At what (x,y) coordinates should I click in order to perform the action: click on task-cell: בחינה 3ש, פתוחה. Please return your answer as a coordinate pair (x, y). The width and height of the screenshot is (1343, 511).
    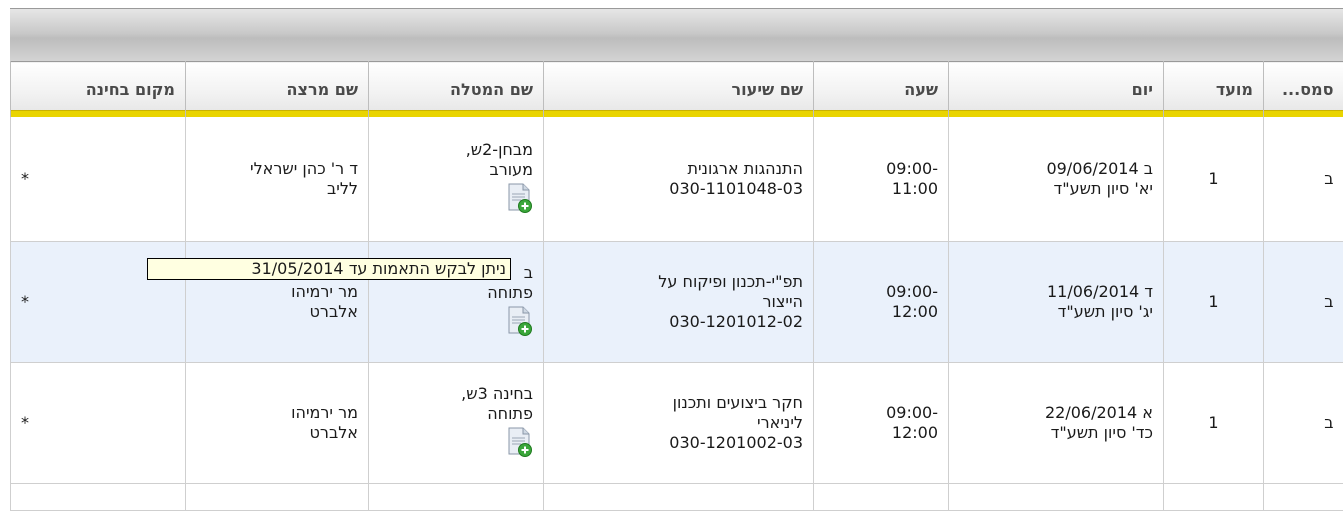
    Looking at the image, I should click on (456, 423).